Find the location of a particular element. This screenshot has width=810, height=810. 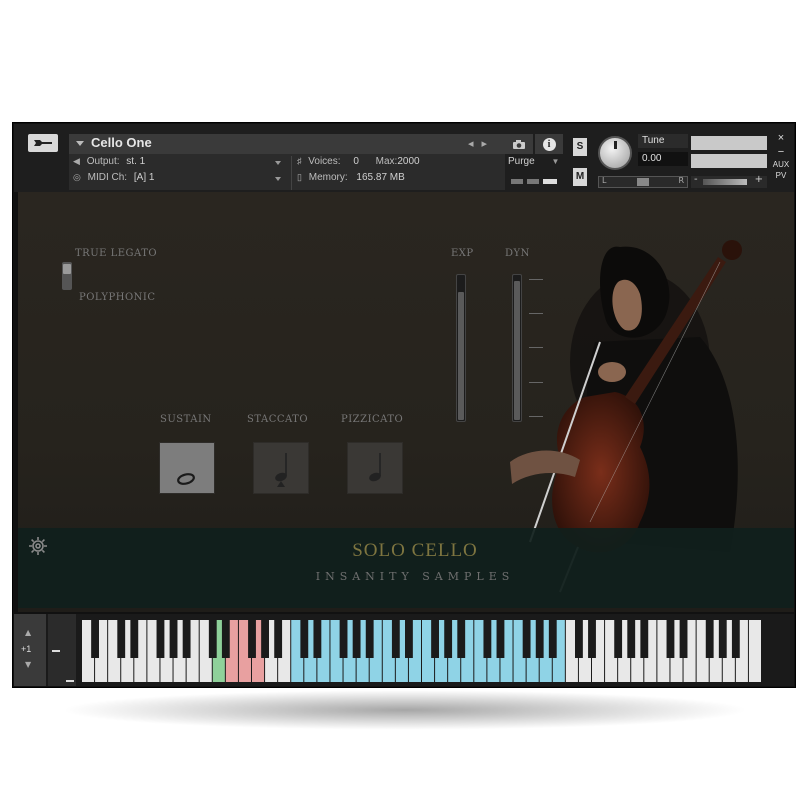

pan-handle is located at coordinates (643, 182).